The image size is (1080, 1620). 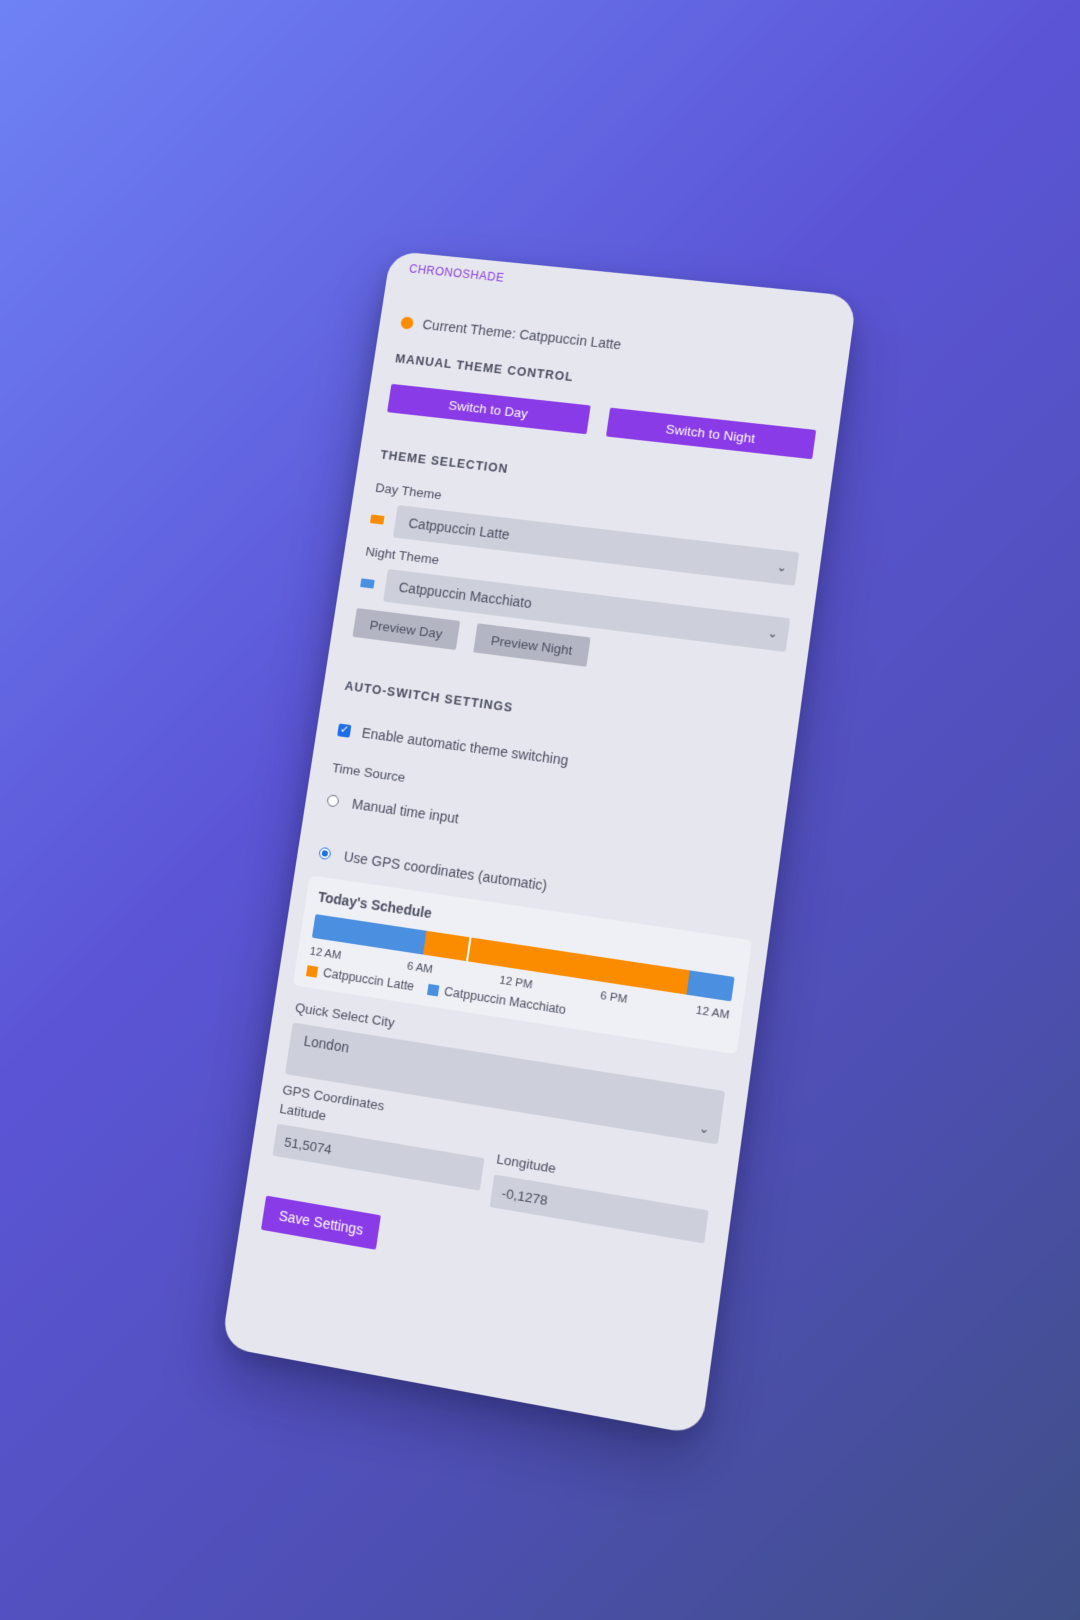 I want to click on switch-to-day-button: Switch to Day, so click(x=489, y=409).